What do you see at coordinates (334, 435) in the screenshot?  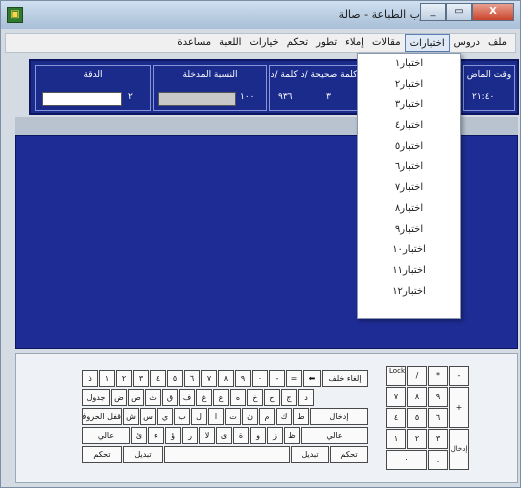 I see `shift-right-key: عالي` at bounding box center [334, 435].